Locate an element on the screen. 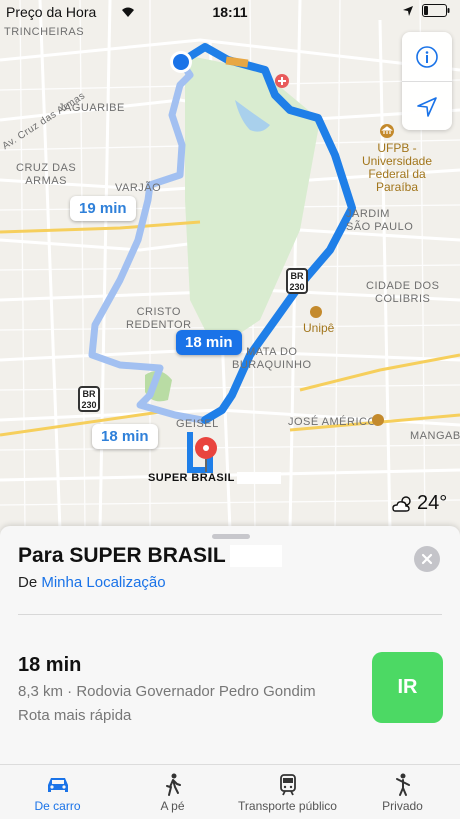 The height and width of the screenshot is (819, 460). jardim-line1: JARDIM is located at coordinates (368, 214).